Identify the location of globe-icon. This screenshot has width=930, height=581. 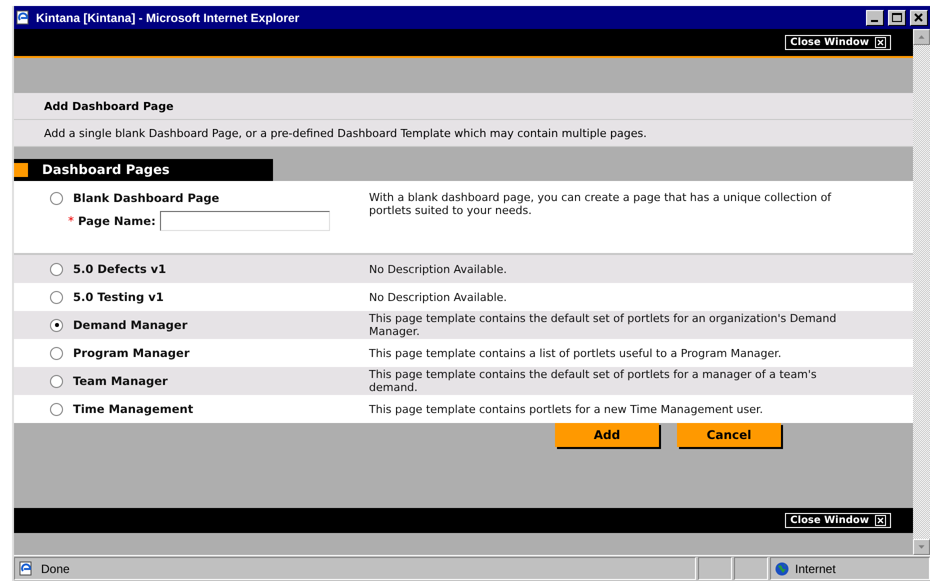
(782, 569).